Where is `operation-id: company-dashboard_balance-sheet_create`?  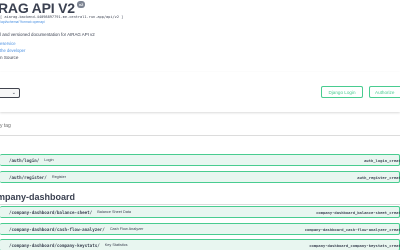 operation-id: company-dashboard_balance-sheet_create is located at coordinates (358, 212).